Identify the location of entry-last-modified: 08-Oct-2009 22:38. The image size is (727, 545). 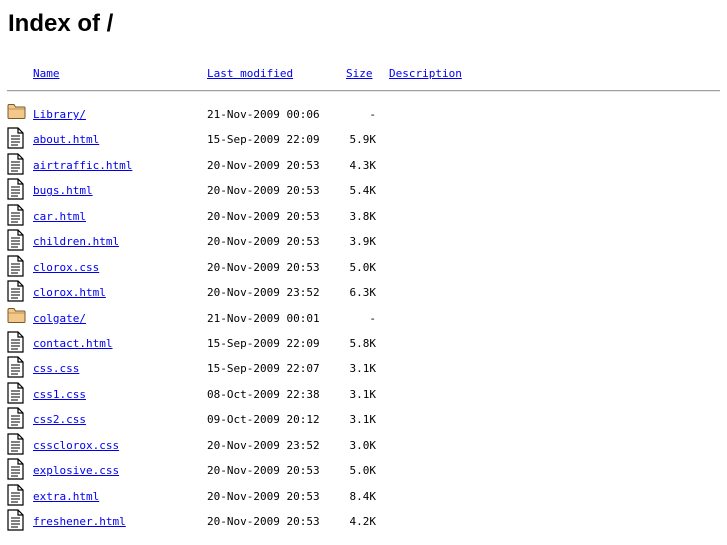
(263, 394).